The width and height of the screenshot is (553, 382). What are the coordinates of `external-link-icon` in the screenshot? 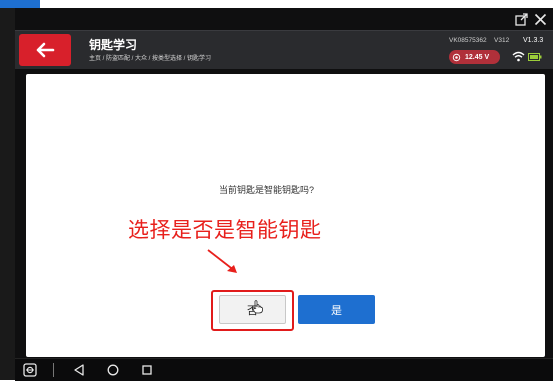 It's located at (521, 19).